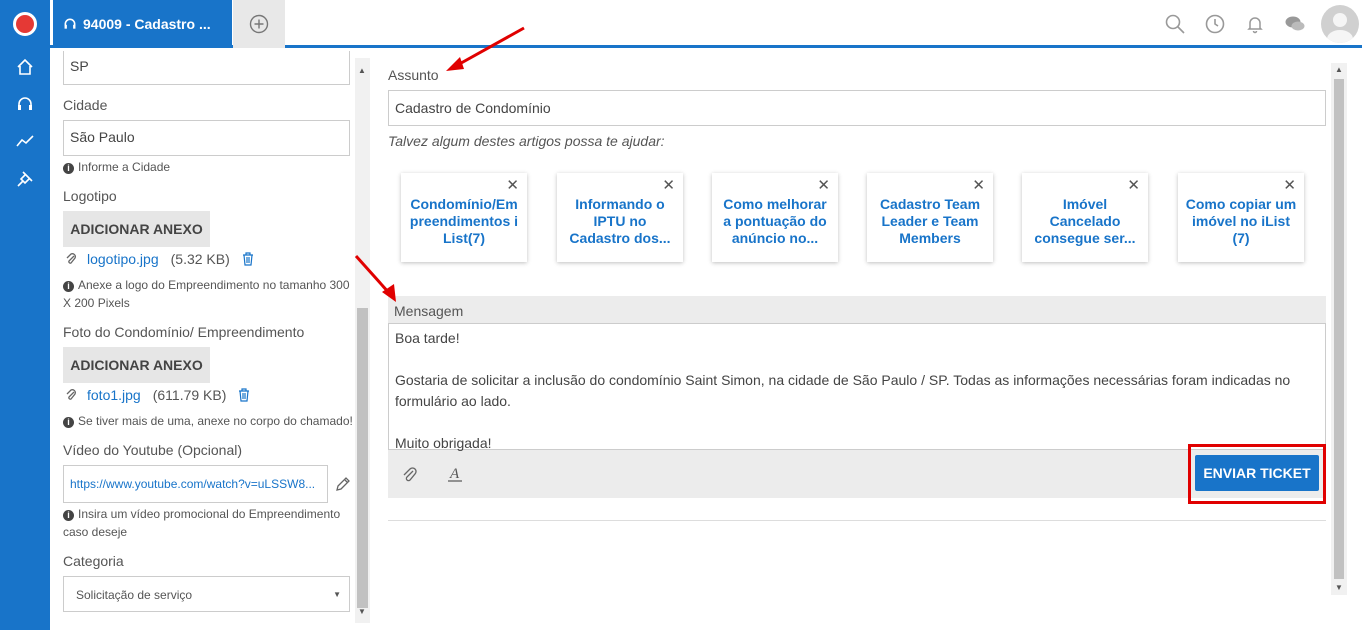 Image resolution: width=1362 pixels, height=630 pixels. I want to click on app-rail, so click(25, 315).